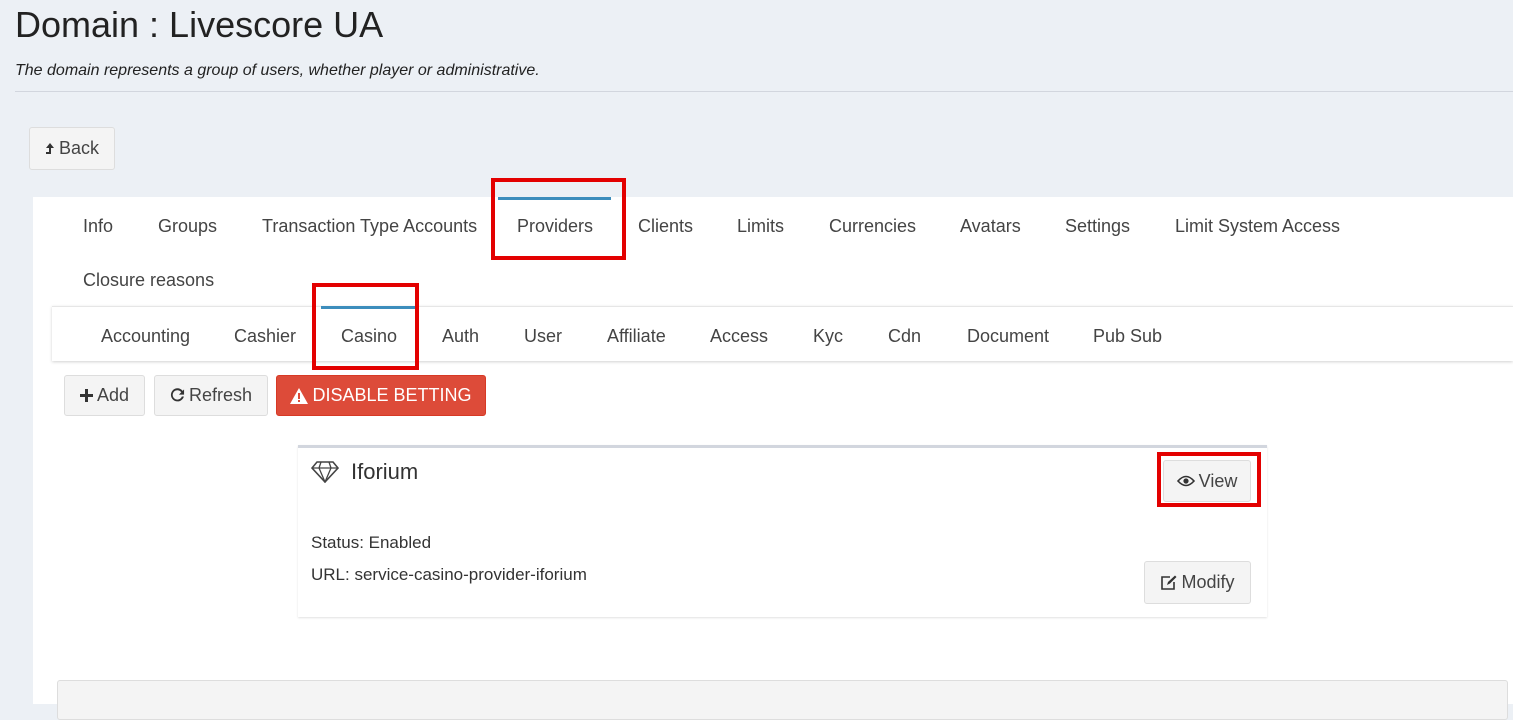 This screenshot has width=1513, height=720. I want to click on refresh-button-label: Refresh, so click(220, 395).